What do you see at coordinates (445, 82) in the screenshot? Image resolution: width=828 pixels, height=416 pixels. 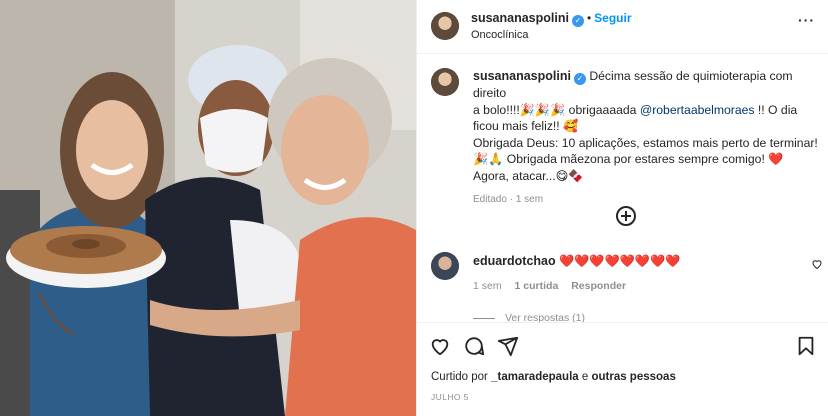 I see `caption-author-avatar` at bounding box center [445, 82].